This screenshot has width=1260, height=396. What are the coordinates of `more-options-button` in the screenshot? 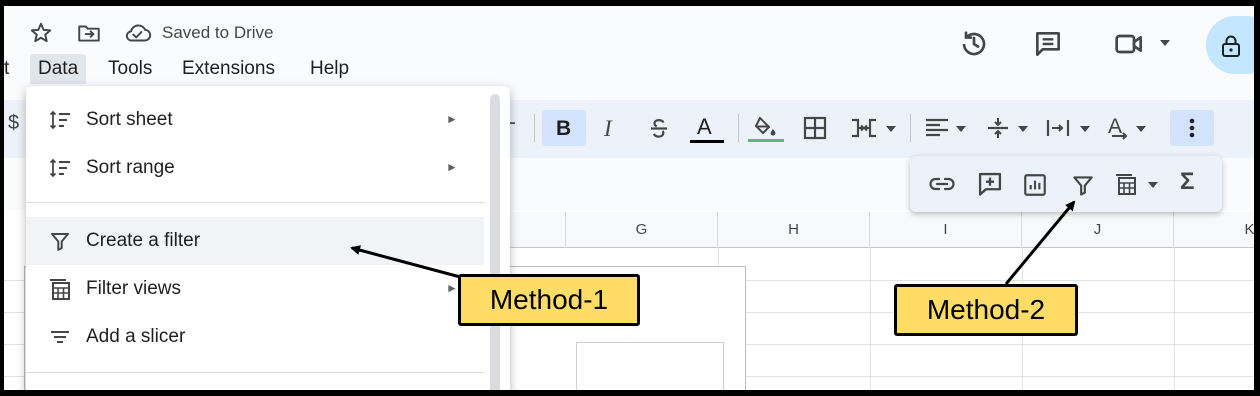 It's located at (1192, 128).